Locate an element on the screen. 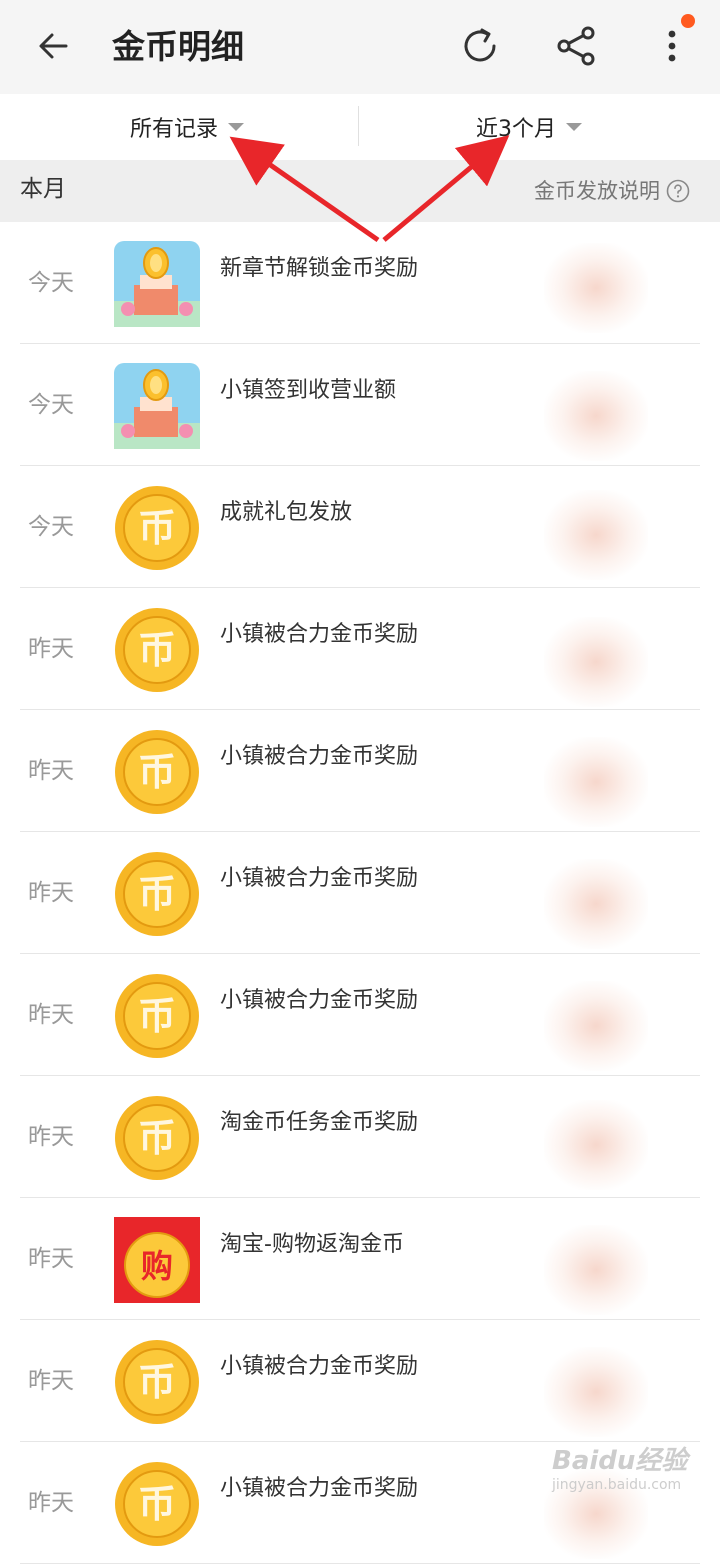 This screenshot has height=1564, width=720. coin-explanation-label: 金币发放说明 is located at coordinates (597, 191).